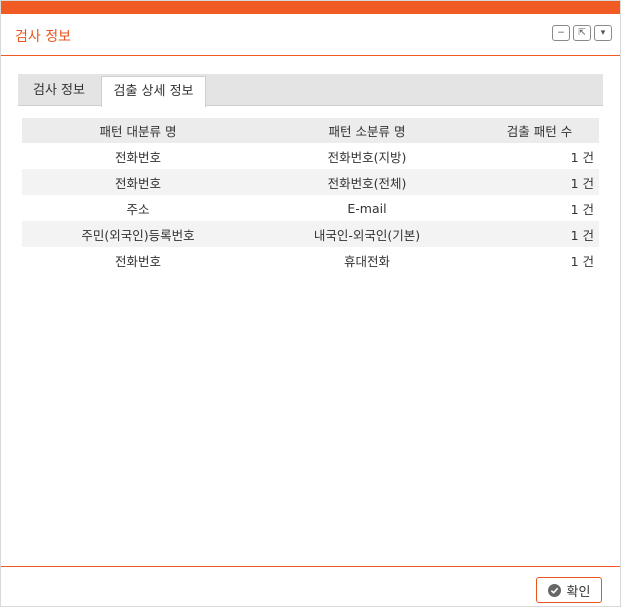  I want to click on table-header-row: 패턴 대분류 명 패턴 소분류 명 검출 패턴 수, so click(310, 130).